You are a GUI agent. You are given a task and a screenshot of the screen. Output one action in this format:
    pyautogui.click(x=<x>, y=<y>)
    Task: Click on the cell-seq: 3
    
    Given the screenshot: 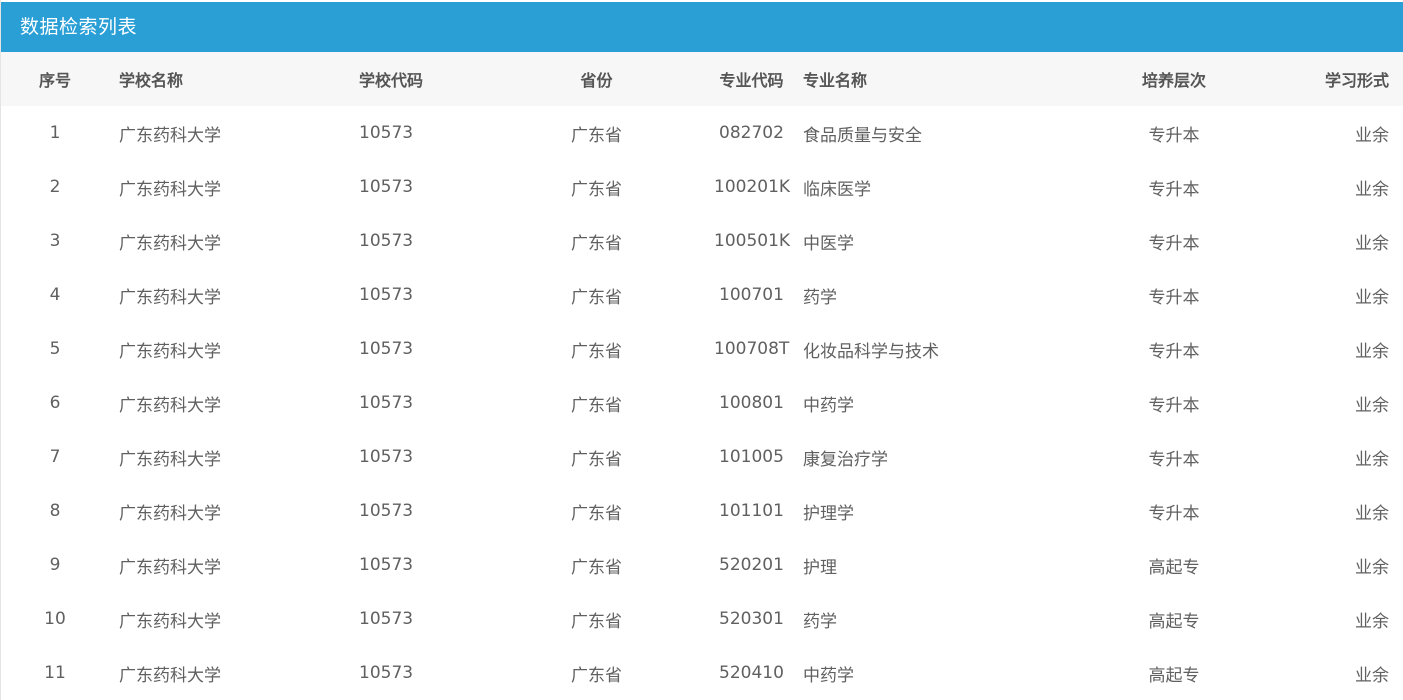 What is the action you would take?
    pyautogui.click(x=55, y=241)
    